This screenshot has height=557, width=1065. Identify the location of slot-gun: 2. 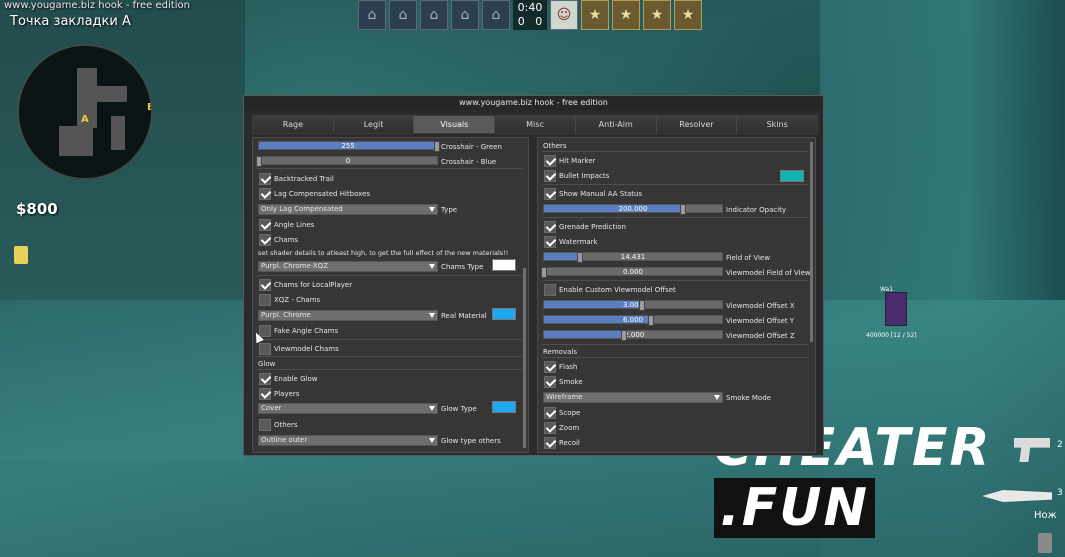
(1060, 445).